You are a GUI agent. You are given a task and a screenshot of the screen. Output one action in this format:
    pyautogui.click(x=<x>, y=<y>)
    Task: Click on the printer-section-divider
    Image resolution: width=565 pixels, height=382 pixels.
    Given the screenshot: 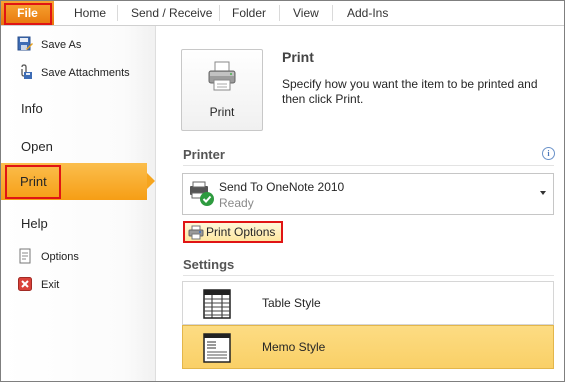 What is the action you would take?
    pyautogui.click(x=368, y=165)
    